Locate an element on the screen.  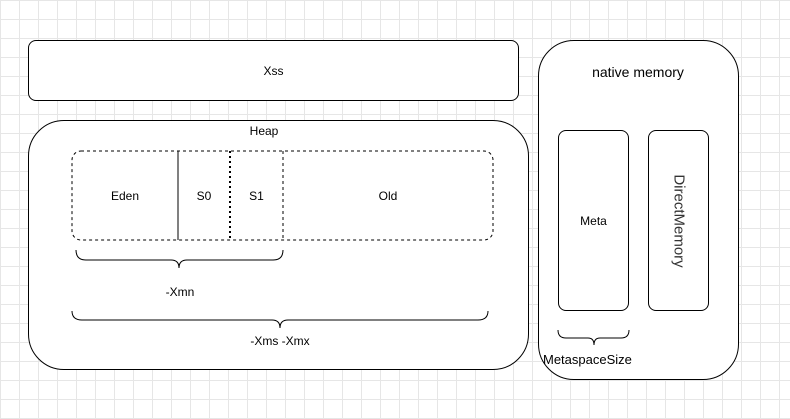
metaspace-brace is located at coordinates (593, 337).